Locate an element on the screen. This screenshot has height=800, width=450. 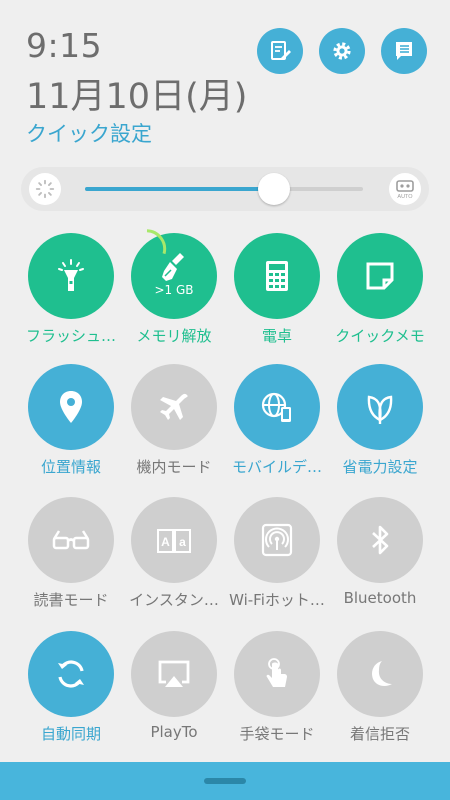
tile-label: PlayTo is located at coordinates (174, 732).